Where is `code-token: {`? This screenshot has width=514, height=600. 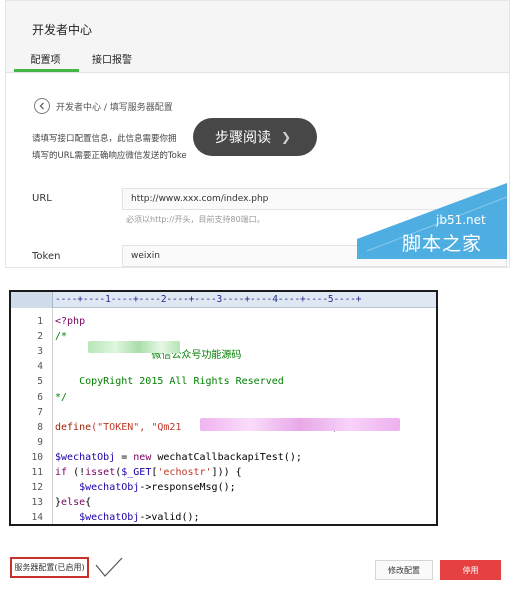
code-token: { is located at coordinates (88, 503).